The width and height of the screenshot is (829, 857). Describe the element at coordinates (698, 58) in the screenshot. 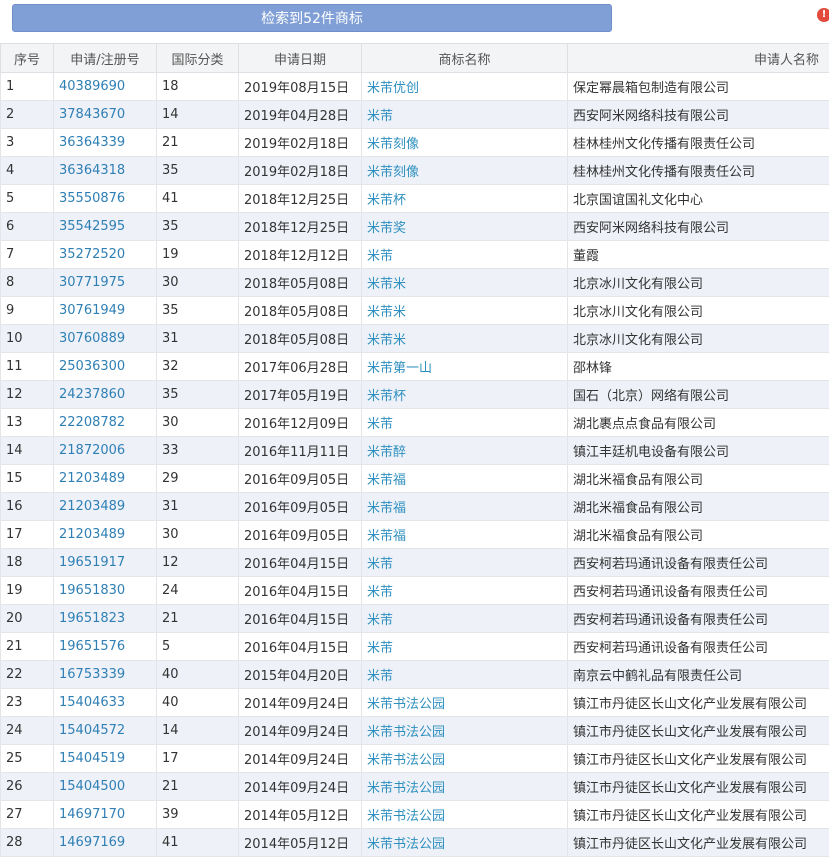

I see `col-header-applicant: 申请人名称` at that location.